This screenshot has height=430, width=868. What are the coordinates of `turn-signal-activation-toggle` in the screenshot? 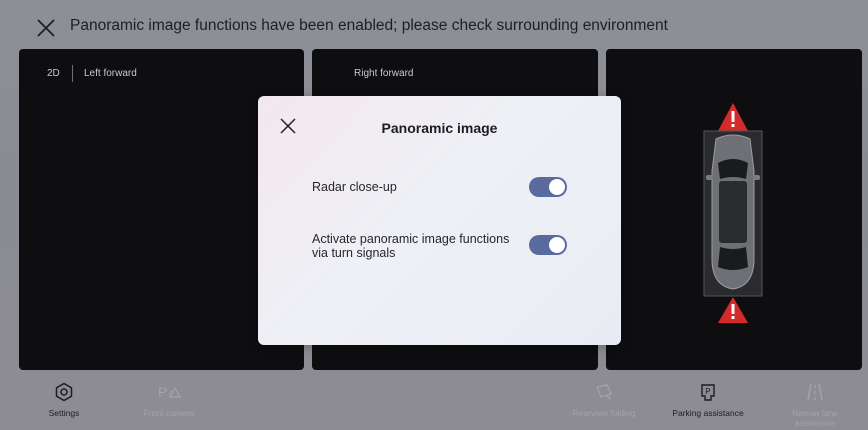 It's located at (548, 245).